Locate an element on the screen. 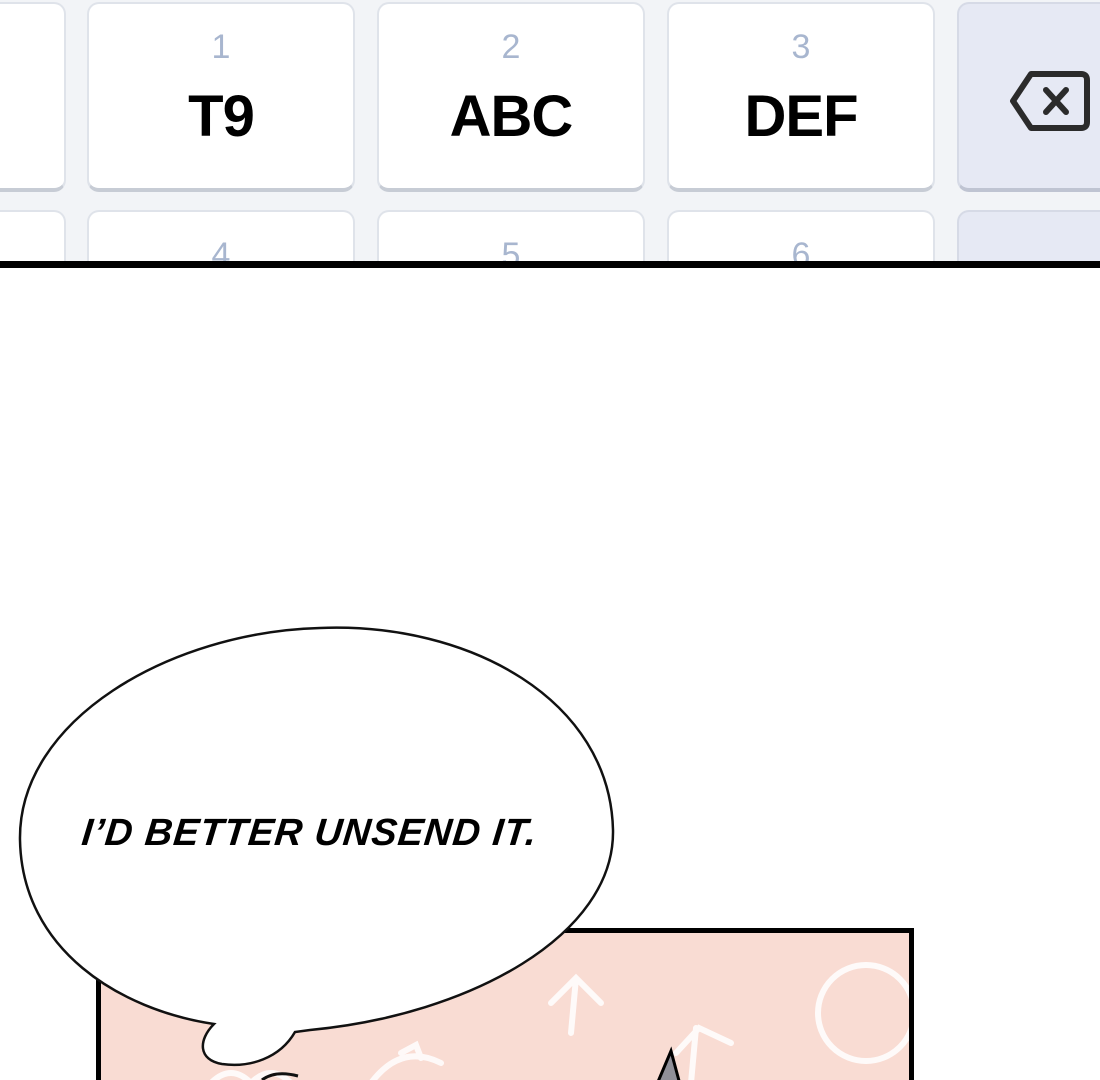  speech-bubble-text: I’D BETTER UNSEND IT. is located at coordinates (309, 833).